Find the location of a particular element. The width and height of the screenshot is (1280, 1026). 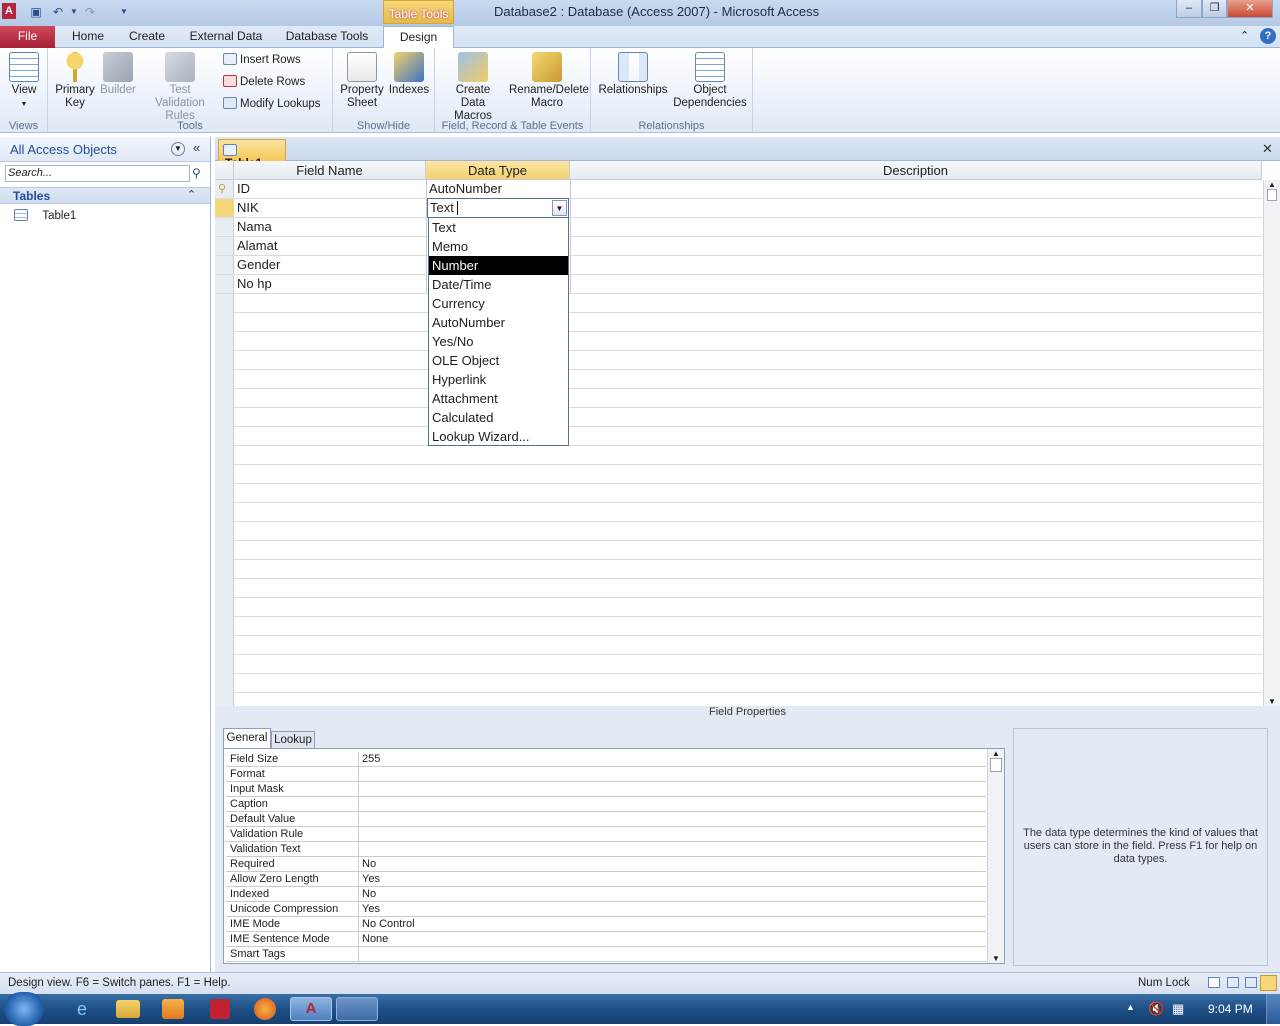

table-row: ⚲ ID AutoNumber is located at coordinates (738, 189).